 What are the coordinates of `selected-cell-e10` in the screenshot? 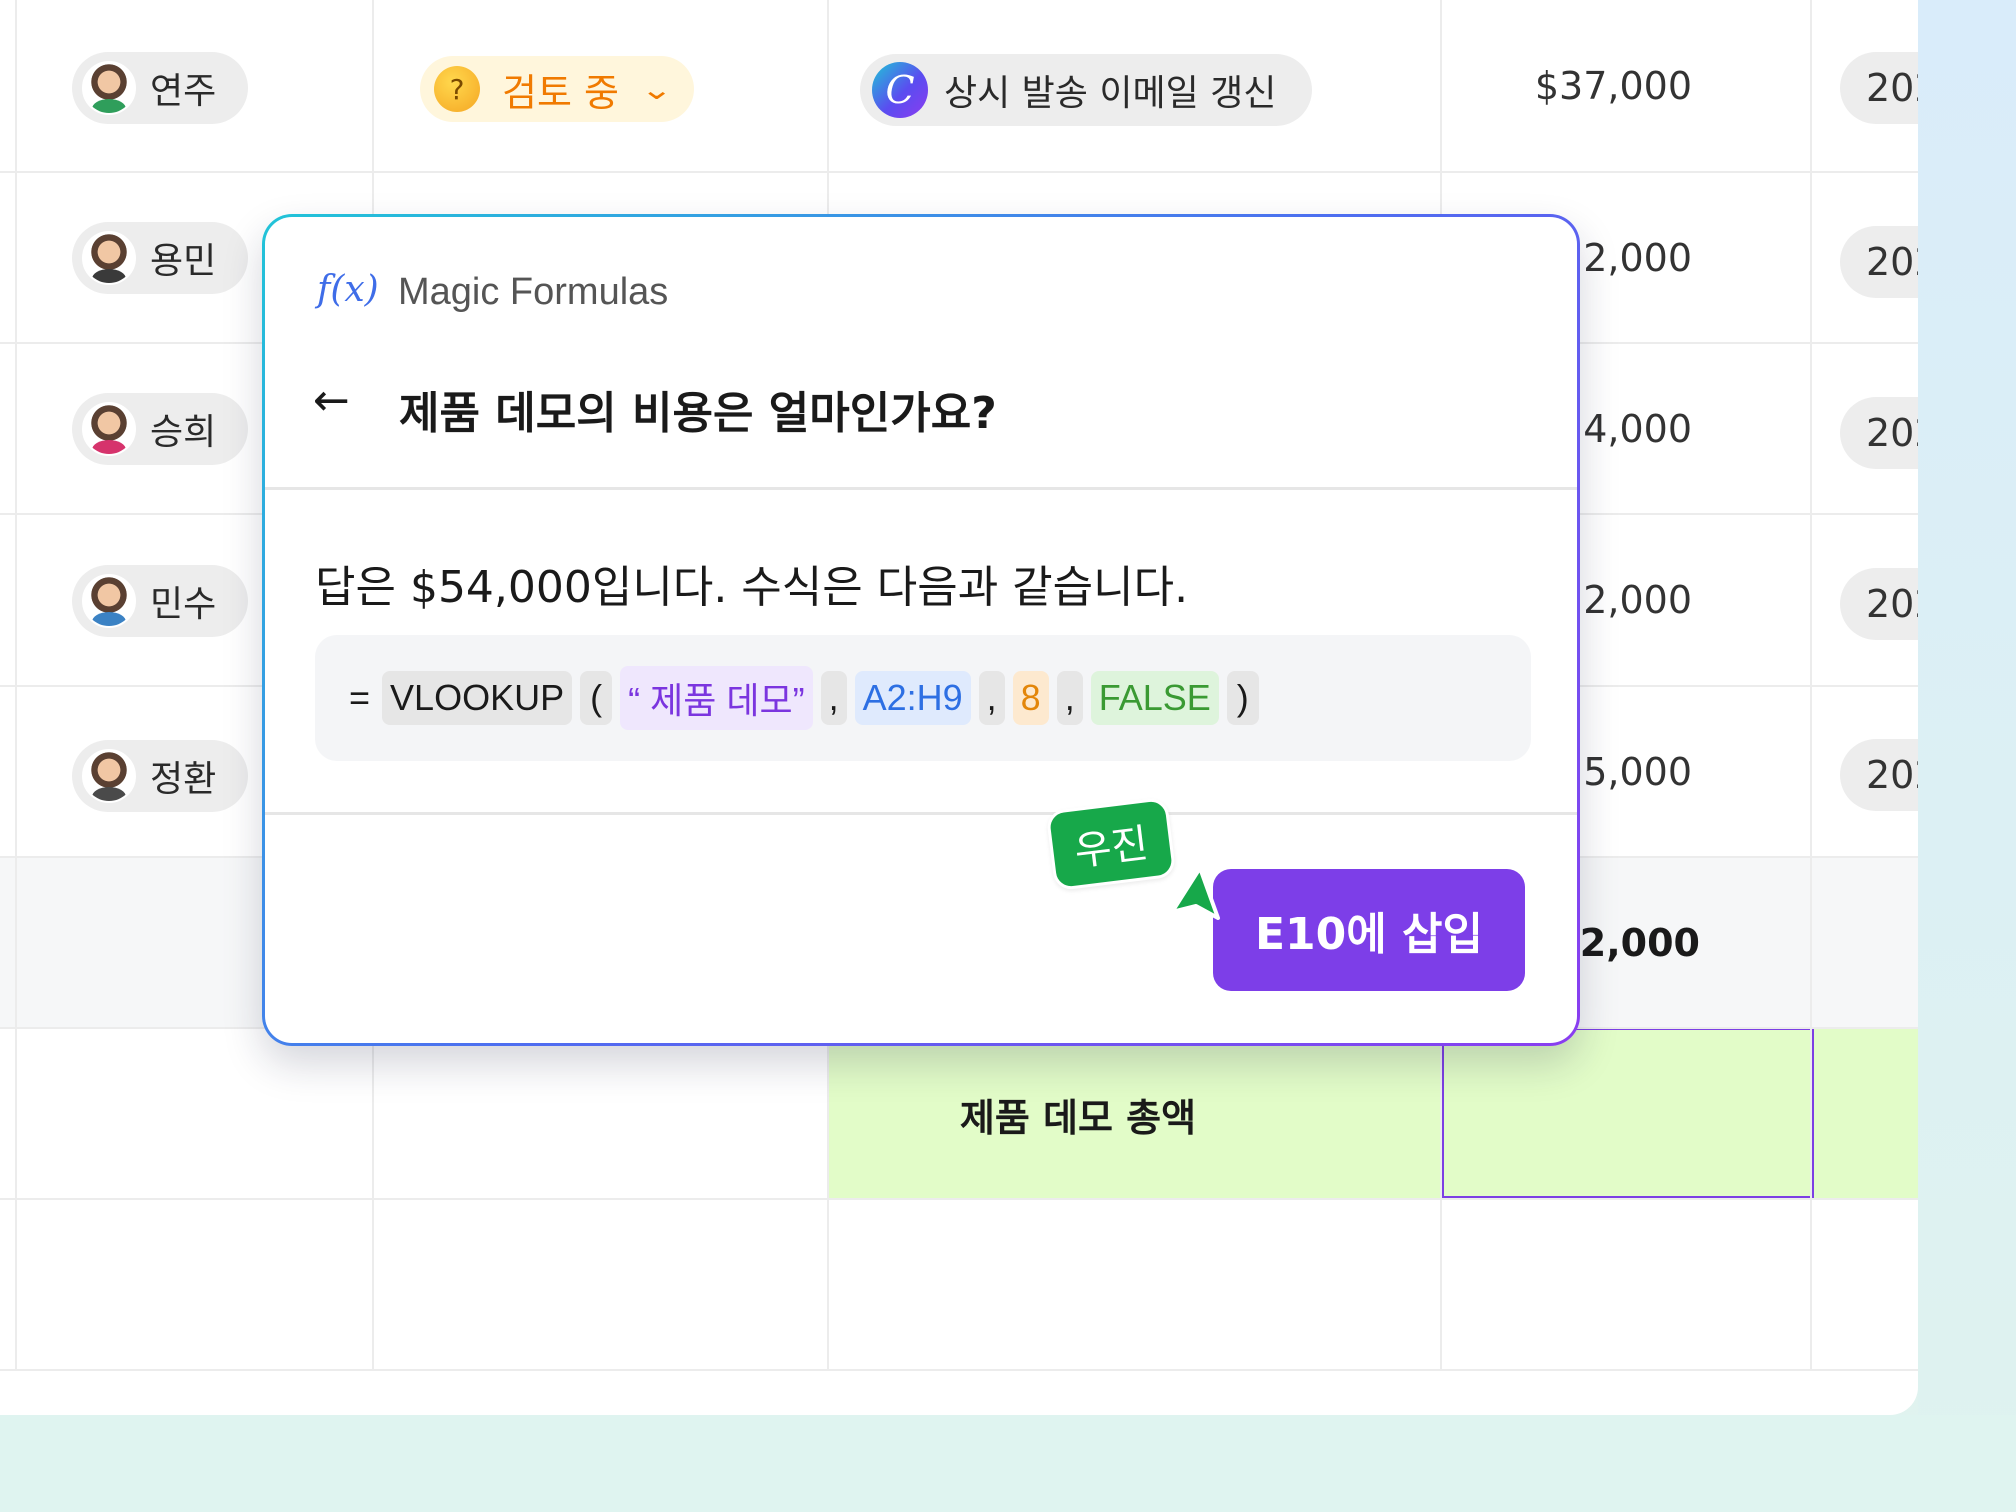 It's located at (1627, 1113).